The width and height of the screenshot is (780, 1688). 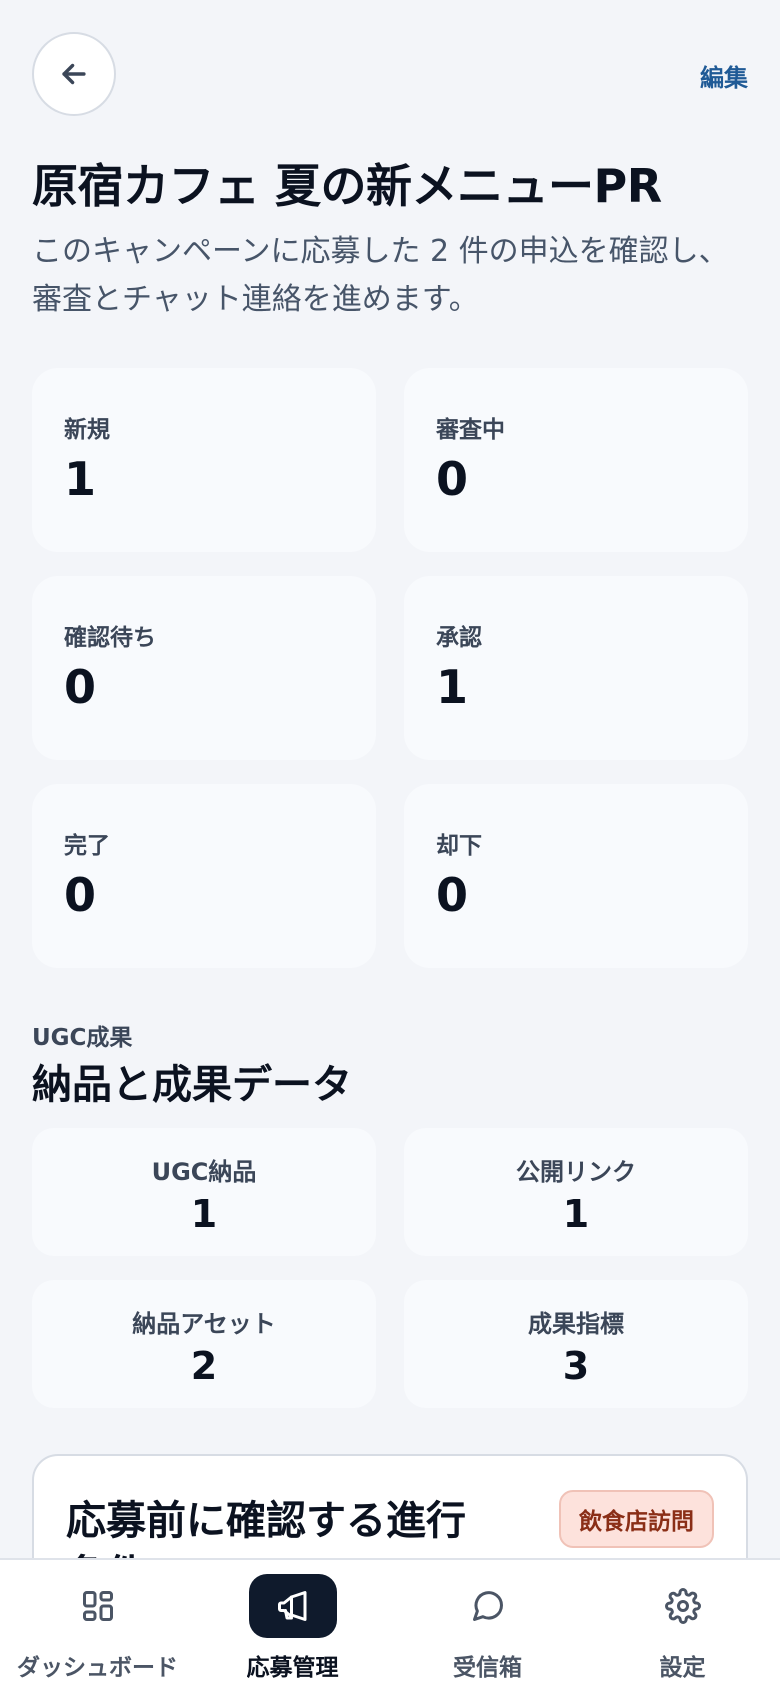 What do you see at coordinates (291, 1606) in the screenshot?
I see `megaphone-icon` at bounding box center [291, 1606].